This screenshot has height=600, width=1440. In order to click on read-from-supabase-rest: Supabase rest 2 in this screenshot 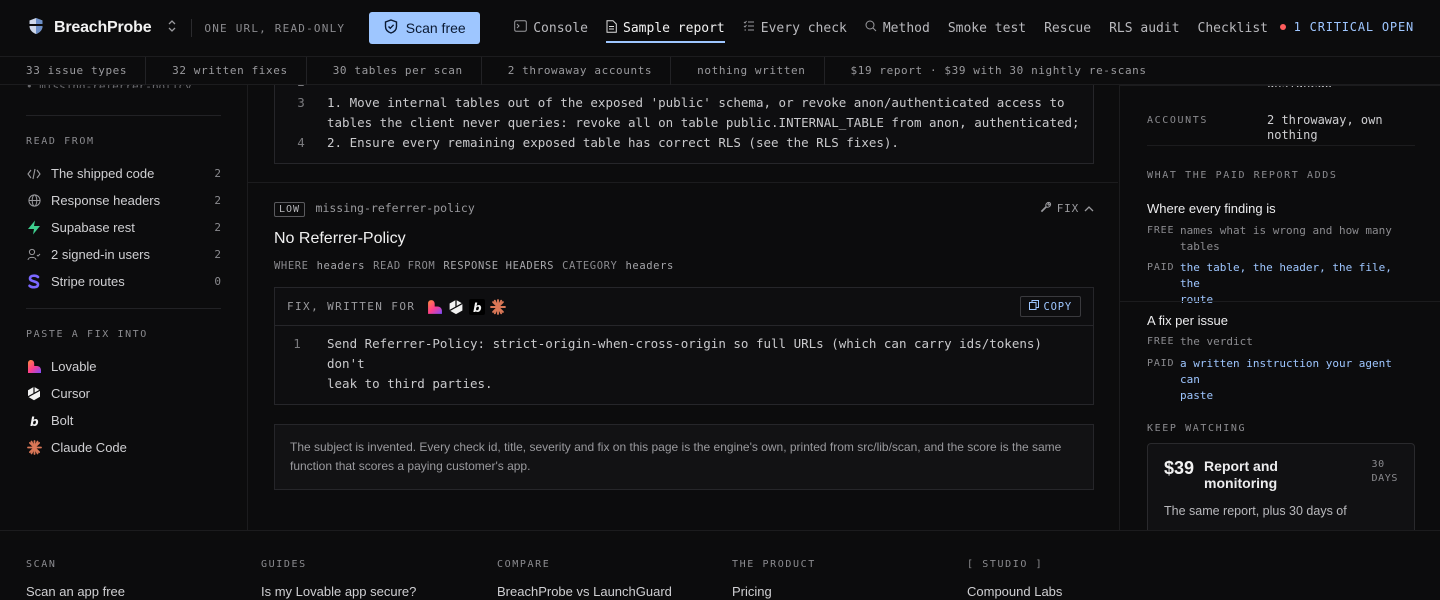, I will do `click(123, 227)`.